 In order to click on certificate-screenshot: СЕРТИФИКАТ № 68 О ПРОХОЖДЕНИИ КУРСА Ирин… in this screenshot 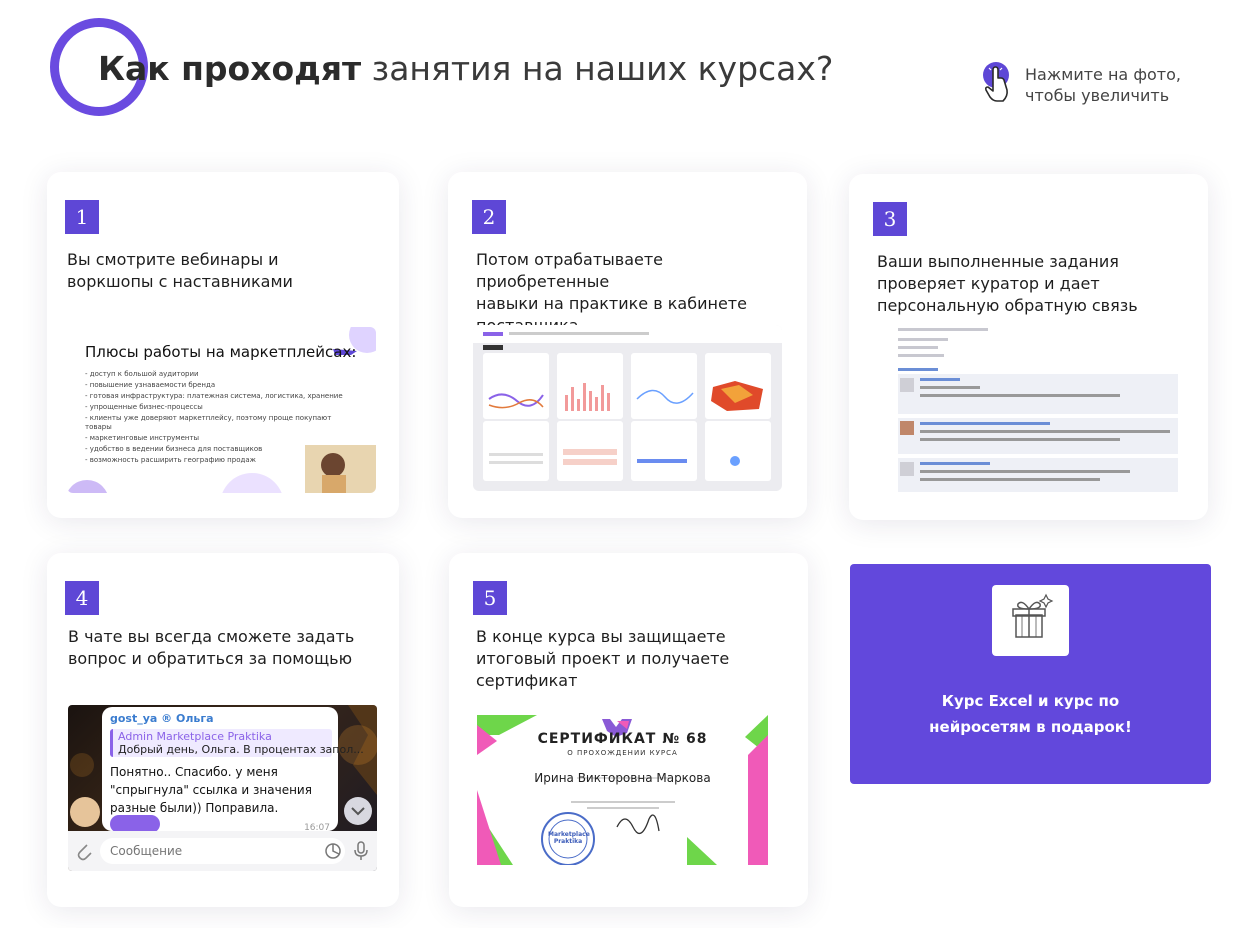, I will do `click(622, 790)`.